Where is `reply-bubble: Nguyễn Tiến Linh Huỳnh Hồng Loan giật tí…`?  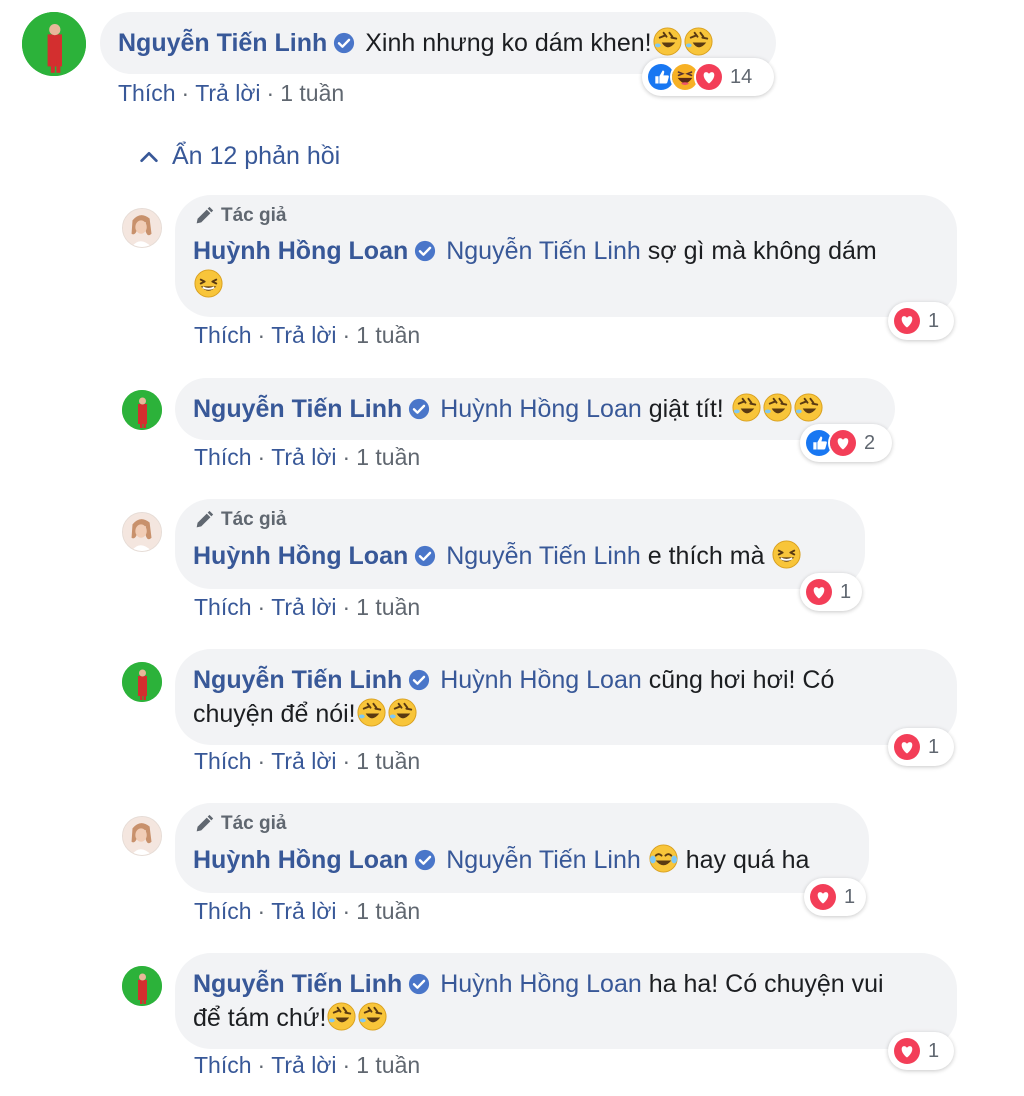 reply-bubble: Nguyễn Tiến Linh Huỳnh Hồng Loan giật tí… is located at coordinates (535, 409).